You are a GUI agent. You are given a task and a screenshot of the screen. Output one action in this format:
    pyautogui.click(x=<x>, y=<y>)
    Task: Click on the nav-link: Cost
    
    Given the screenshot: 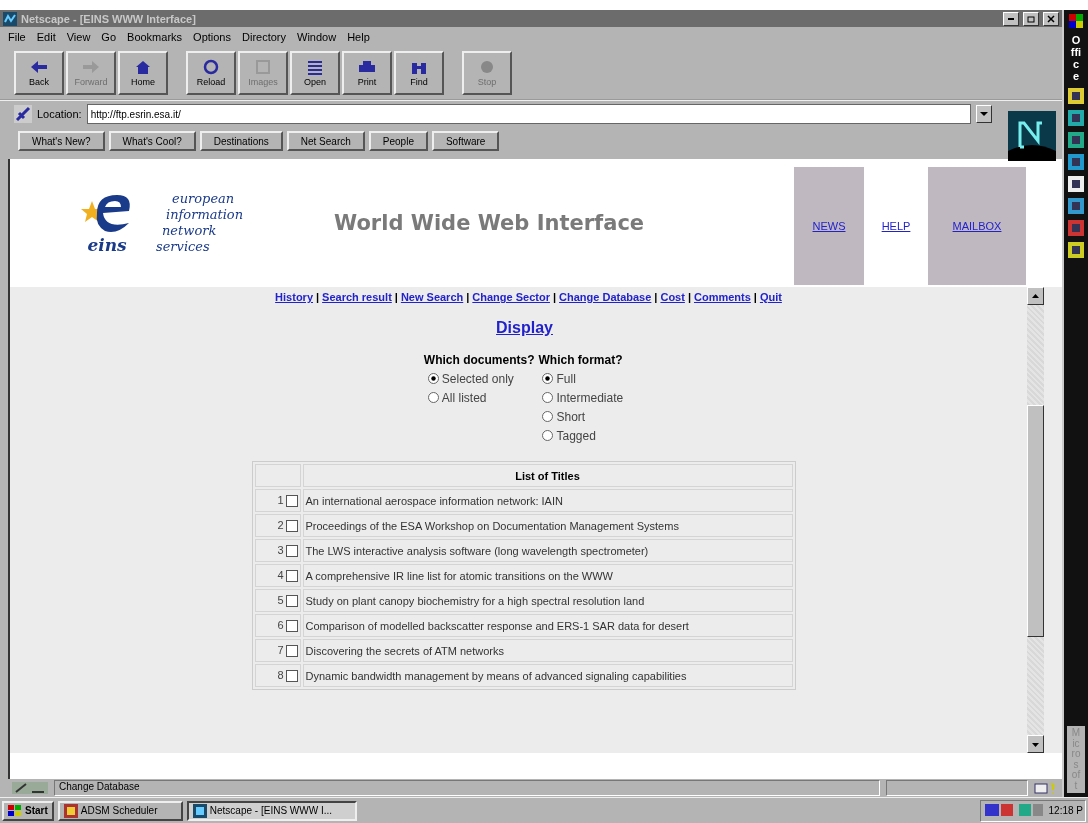 What is the action you would take?
    pyautogui.click(x=672, y=297)
    